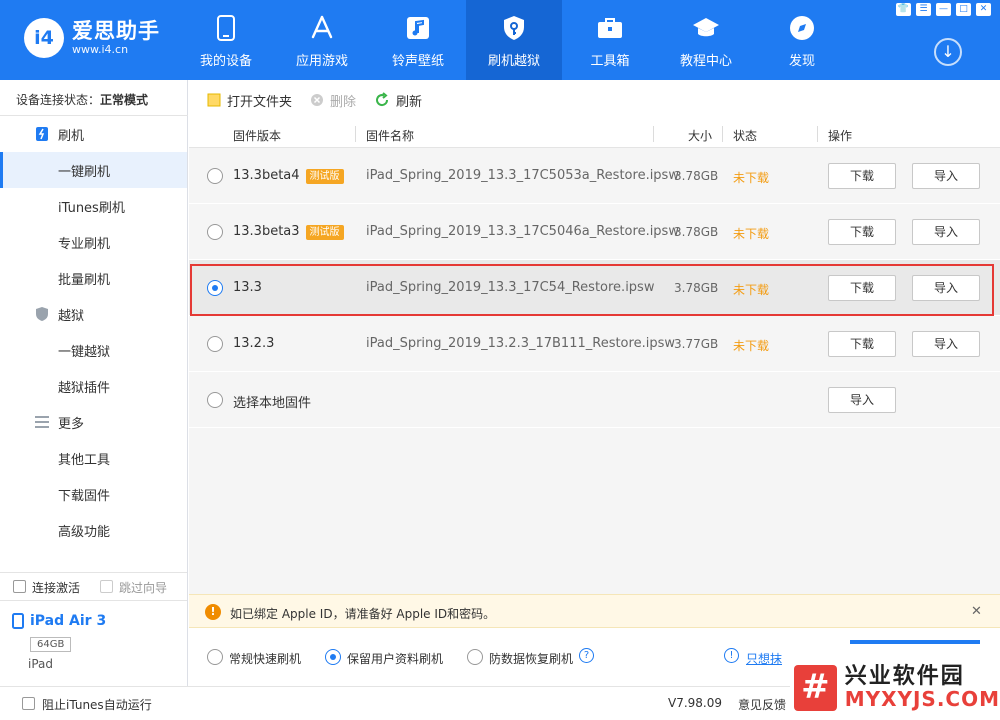  Describe the element at coordinates (56, 588) in the screenshot. I see `connect-activate-label: 连接激活` at that location.